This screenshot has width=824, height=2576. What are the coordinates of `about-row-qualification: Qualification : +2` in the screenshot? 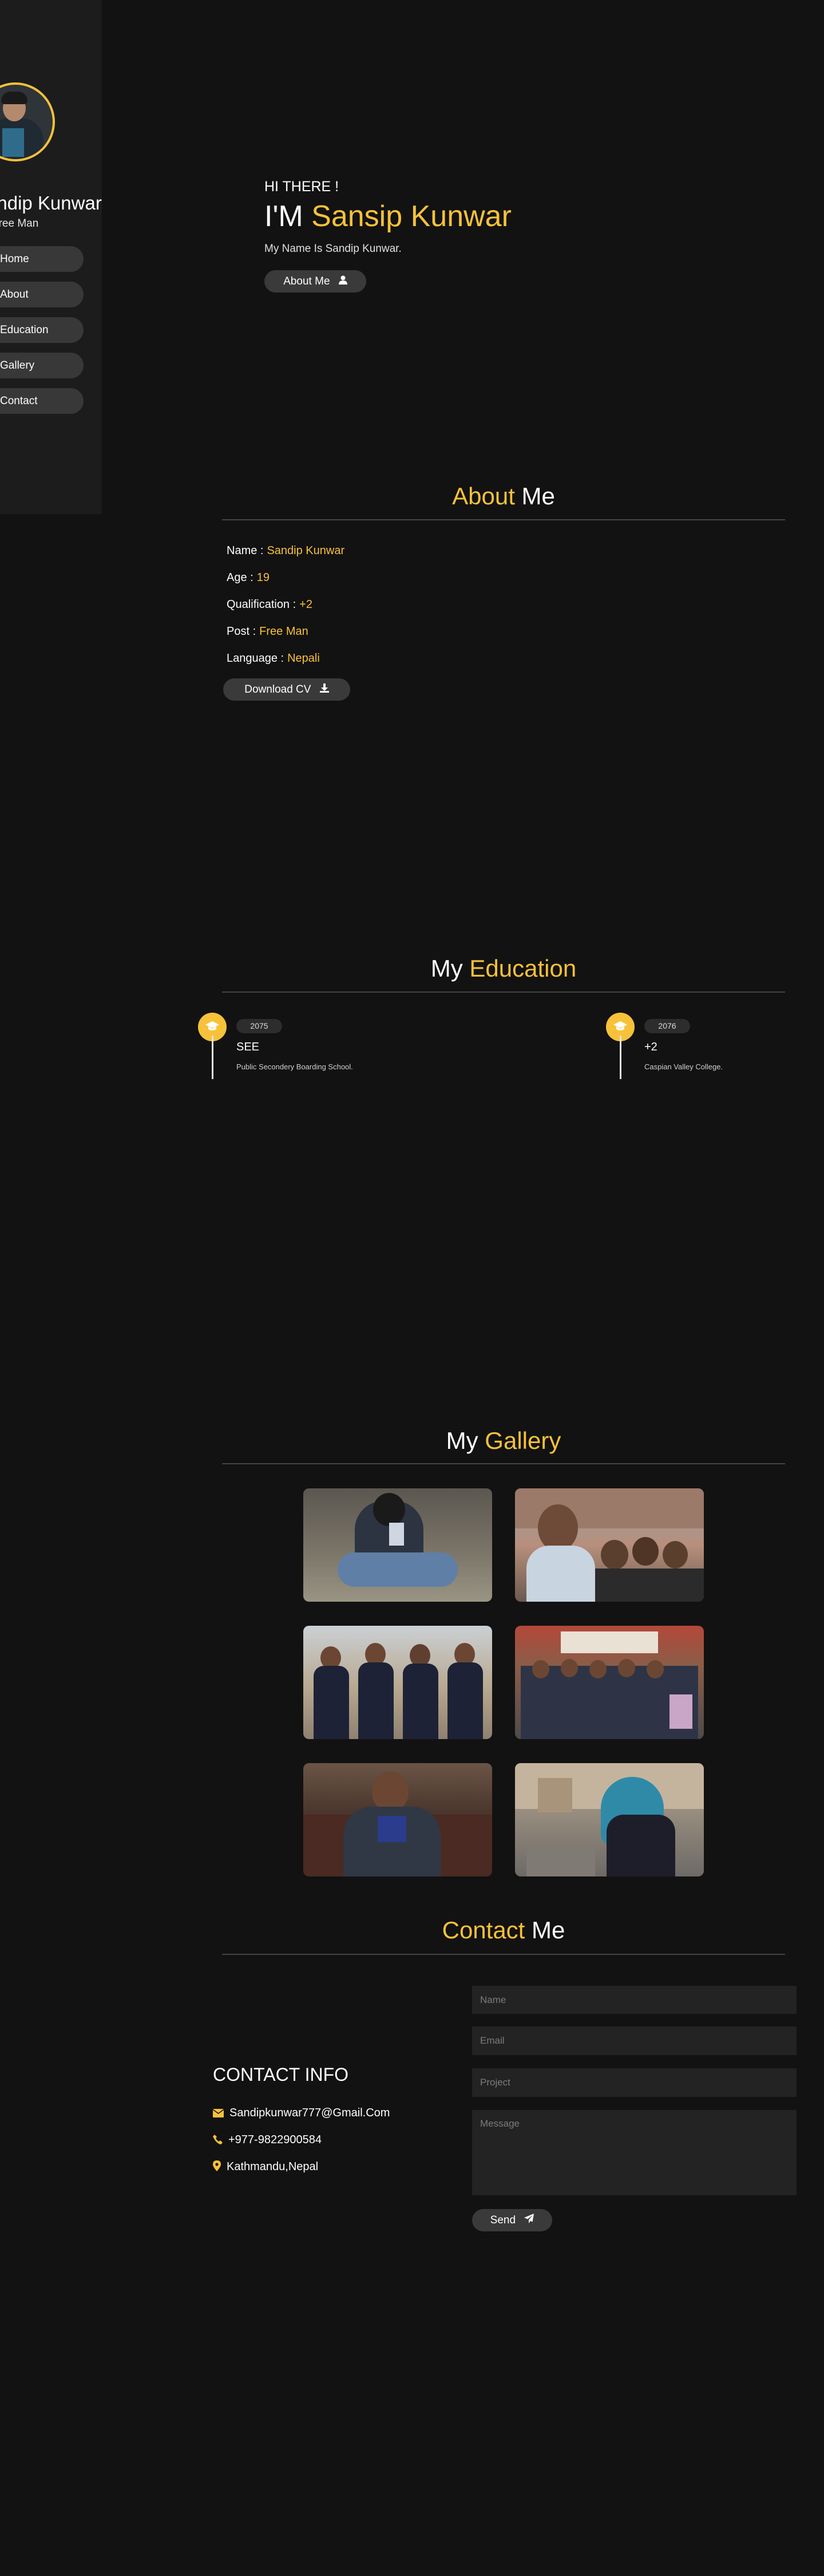 It's located at (269, 604).